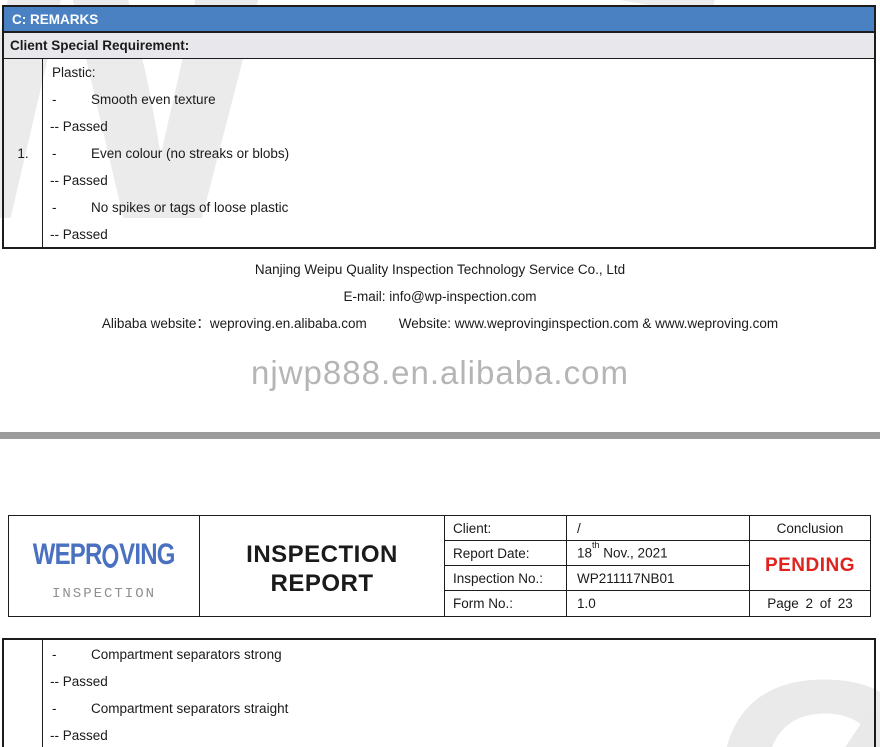  What do you see at coordinates (626, 578) in the screenshot?
I see `field-value-text: WP211117NB01` at bounding box center [626, 578].